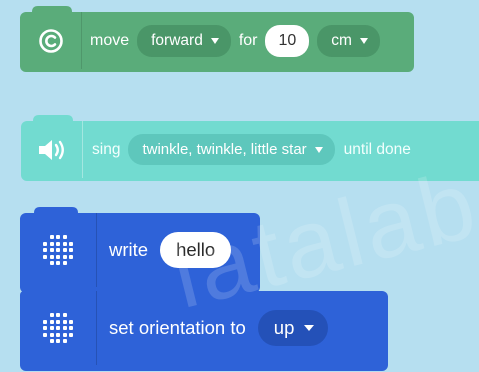 This screenshot has width=479, height=372. I want to click on orientation-dropdown: up, so click(293, 328).